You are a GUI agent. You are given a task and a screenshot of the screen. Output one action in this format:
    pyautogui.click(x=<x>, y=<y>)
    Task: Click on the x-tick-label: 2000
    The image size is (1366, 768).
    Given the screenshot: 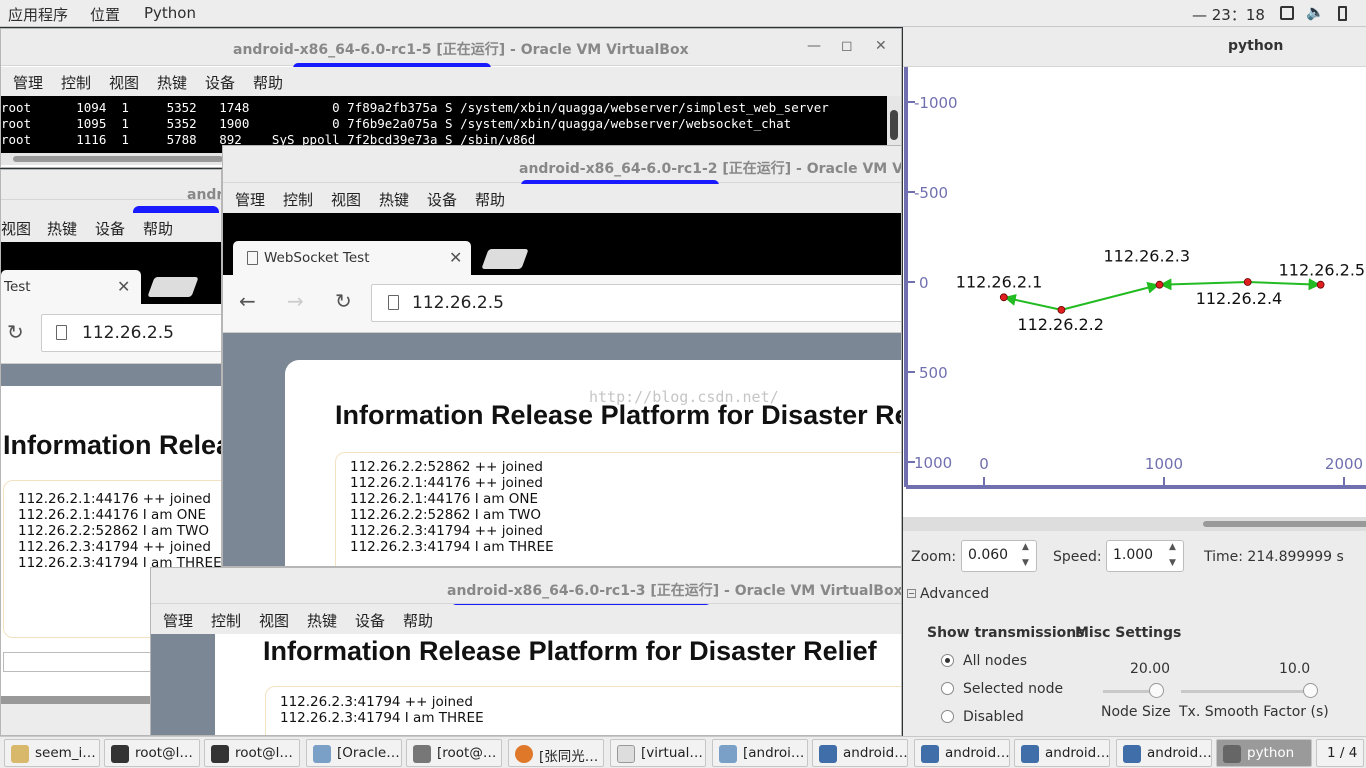 What is the action you would take?
    pyautogui.click(x=1344, y=464)
    